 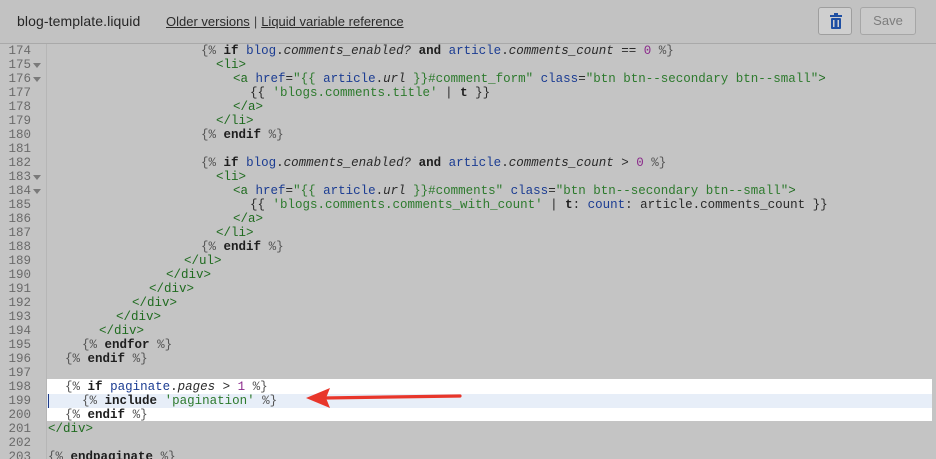 I want to click on token: comments_count, so click(x=561, y=163).